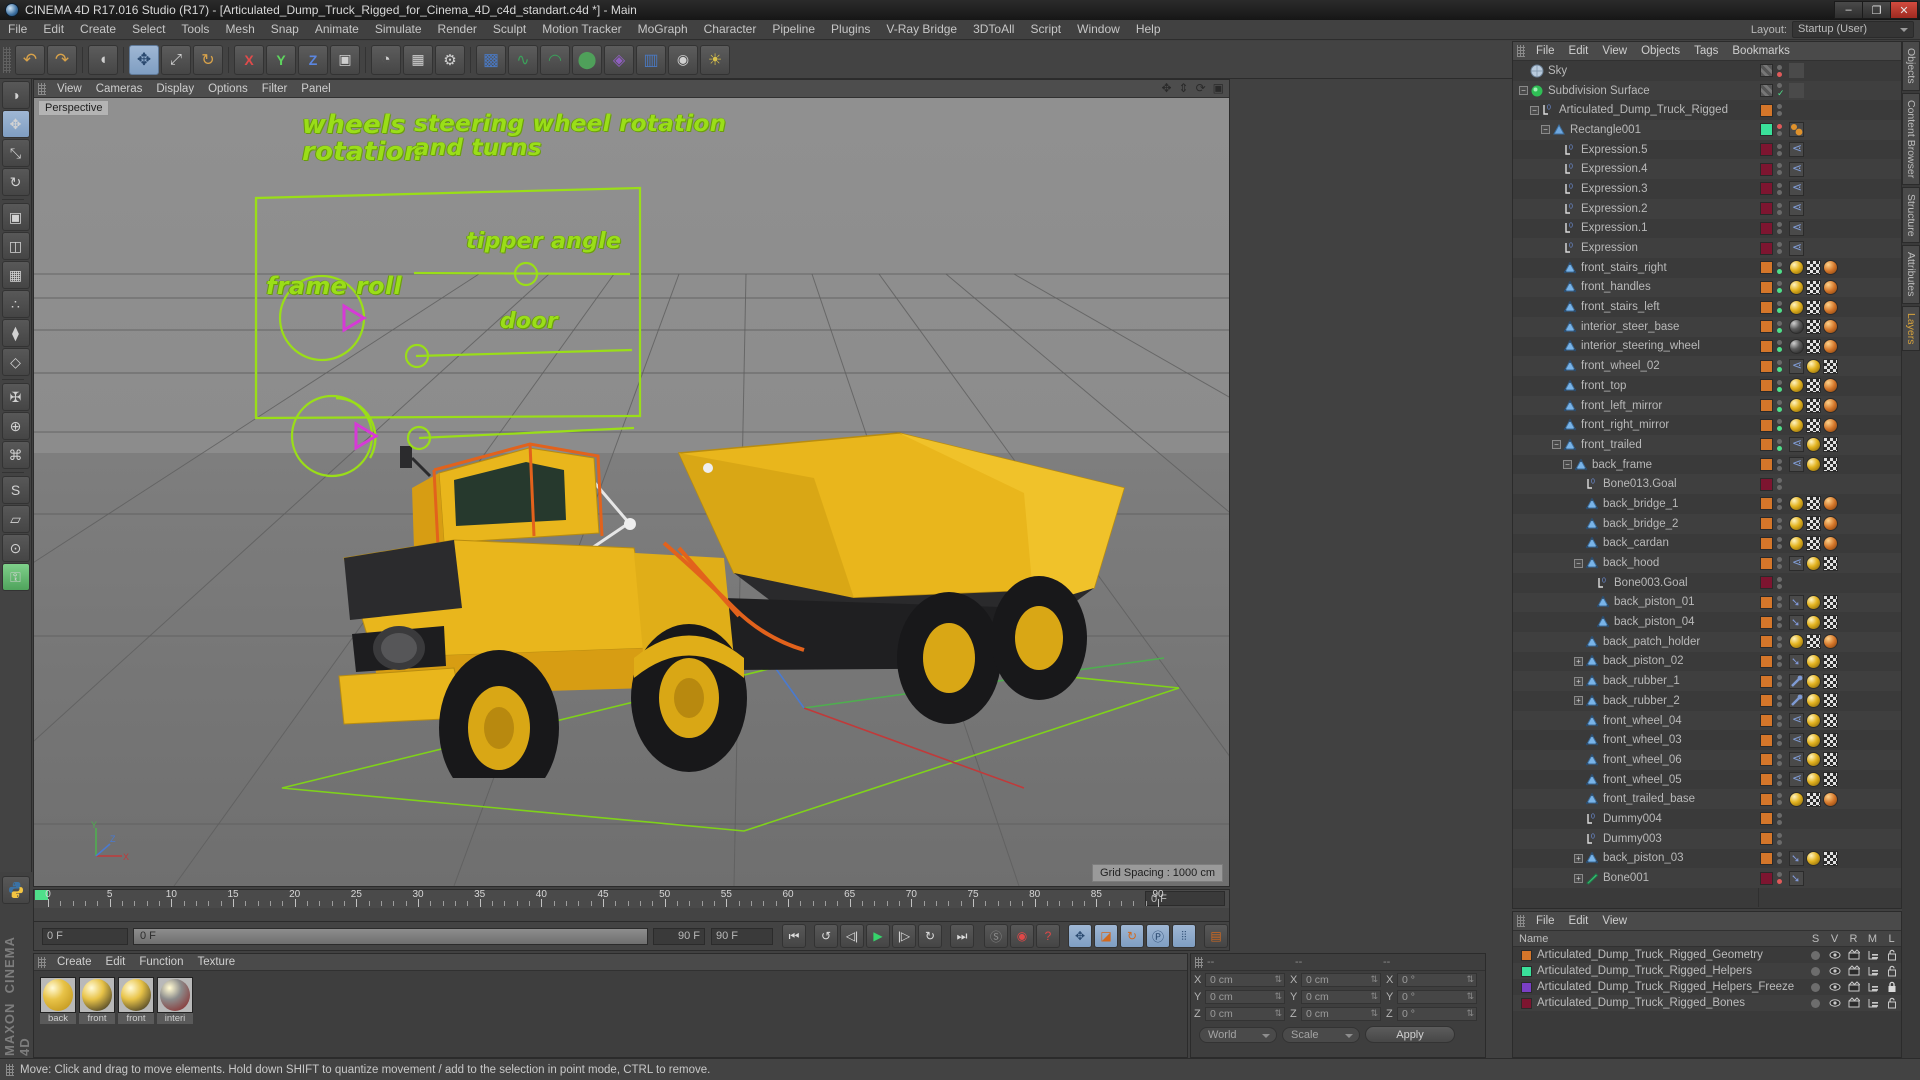 This screenshot has height=1080, width=1920. Describe the element at coordinates (1707, 228) in the screenshot. I see `object-row: 0 Expression.1` at that location.